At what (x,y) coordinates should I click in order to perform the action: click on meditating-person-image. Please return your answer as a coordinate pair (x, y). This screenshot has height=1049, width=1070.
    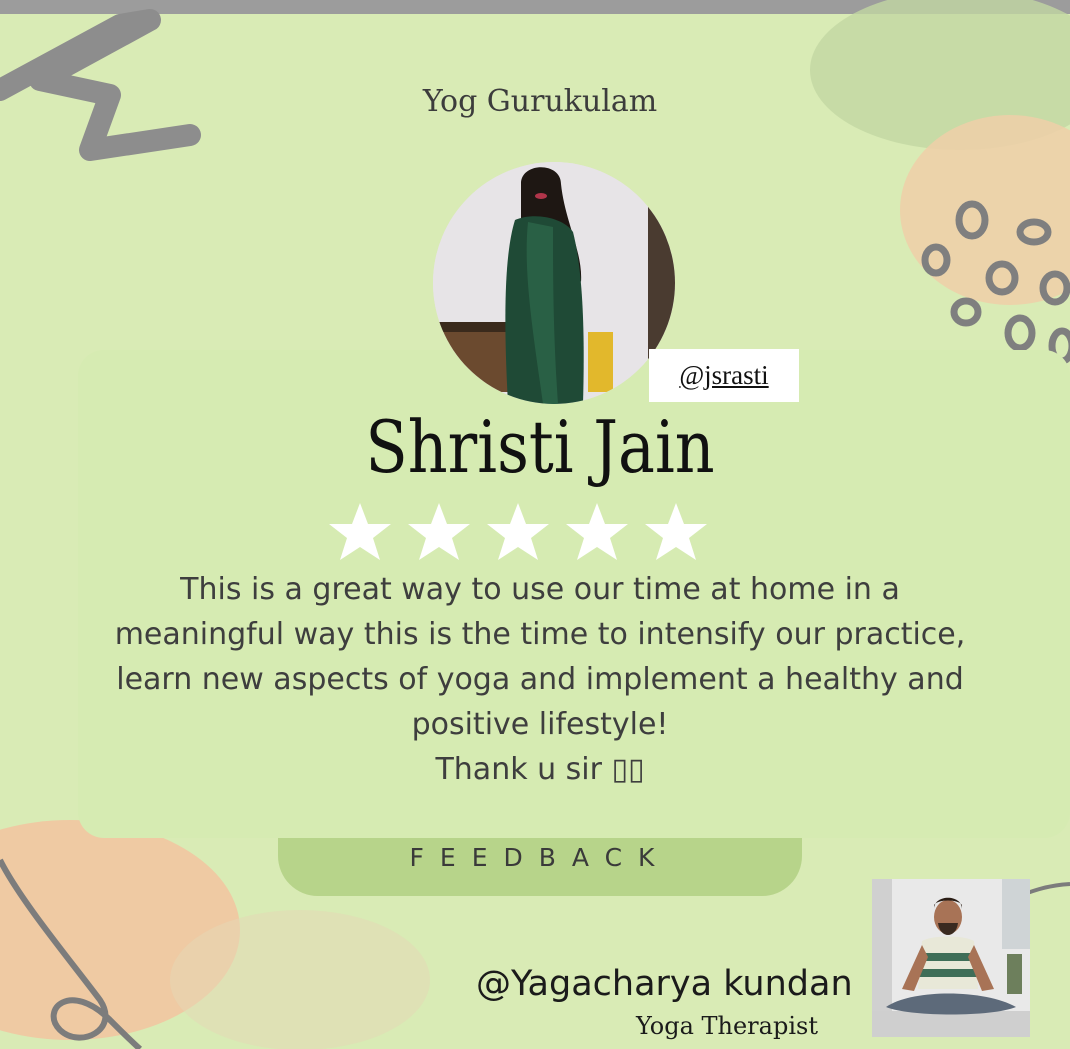
    Looking at the image, I should click on (951, 958).